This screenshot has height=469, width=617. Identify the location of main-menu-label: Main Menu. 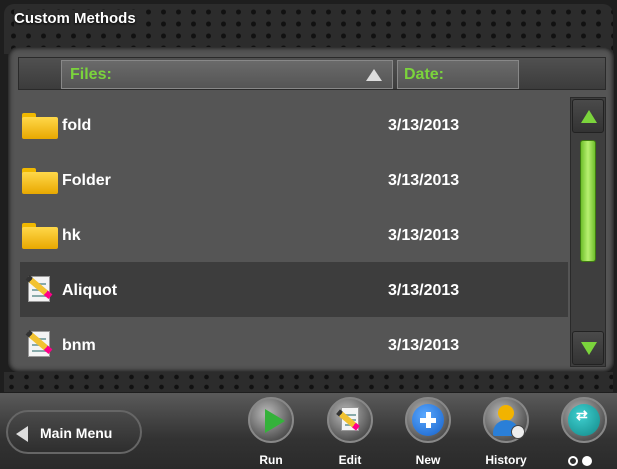
(76, 433).